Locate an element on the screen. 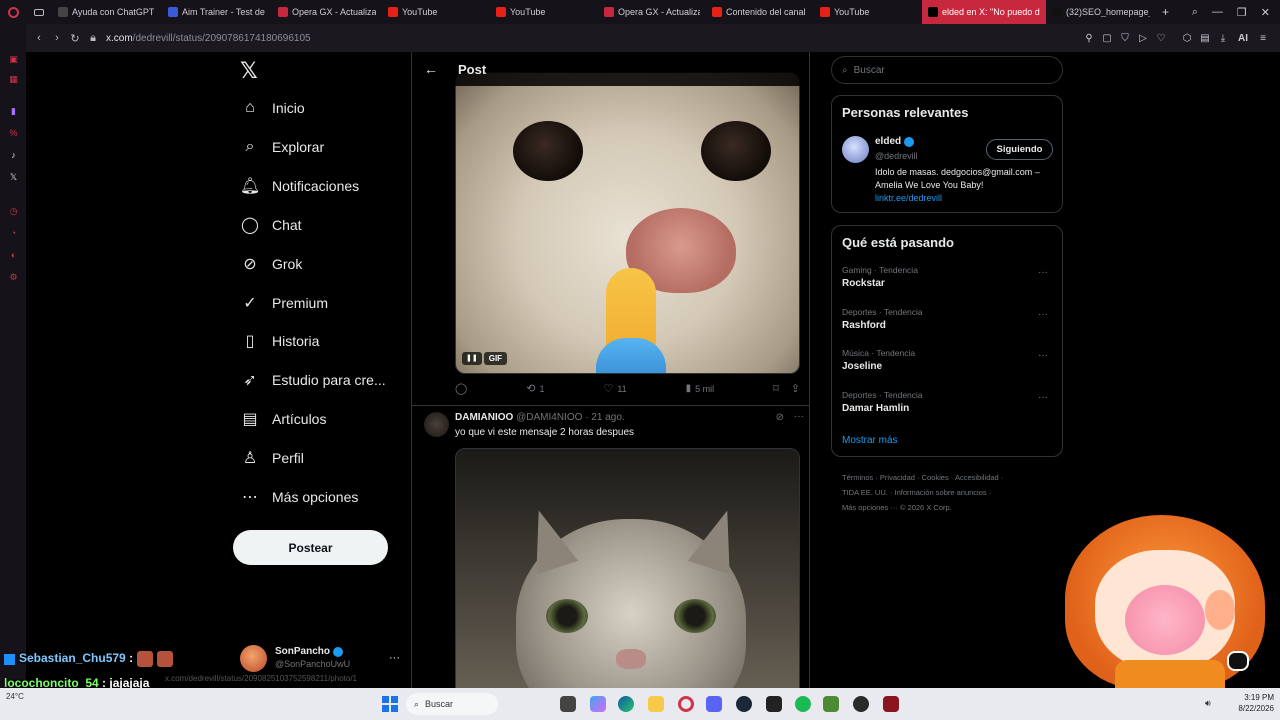 Image resolution: width=1280 pixels, height=720 pixels. relevant-handle: @dedrevill is located at coordinates (896, 156).